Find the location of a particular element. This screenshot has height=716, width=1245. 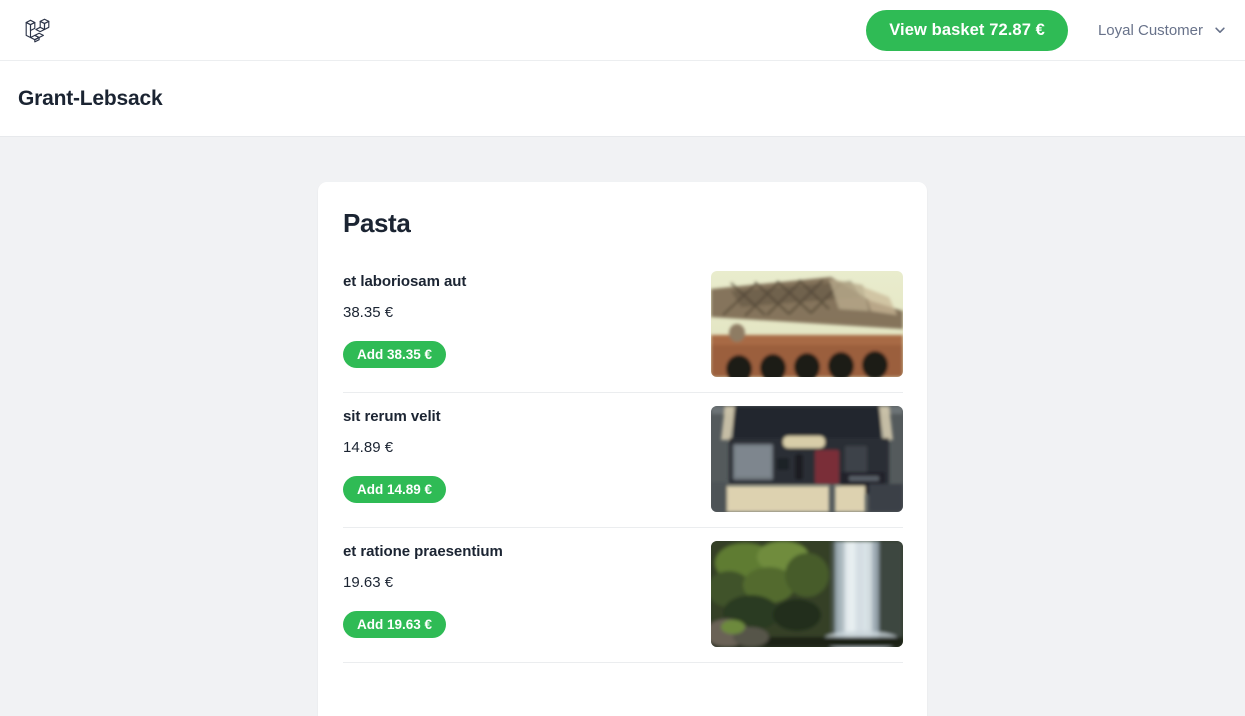

menu-item-price: 14.89 € is located at coordinates (368, 447).